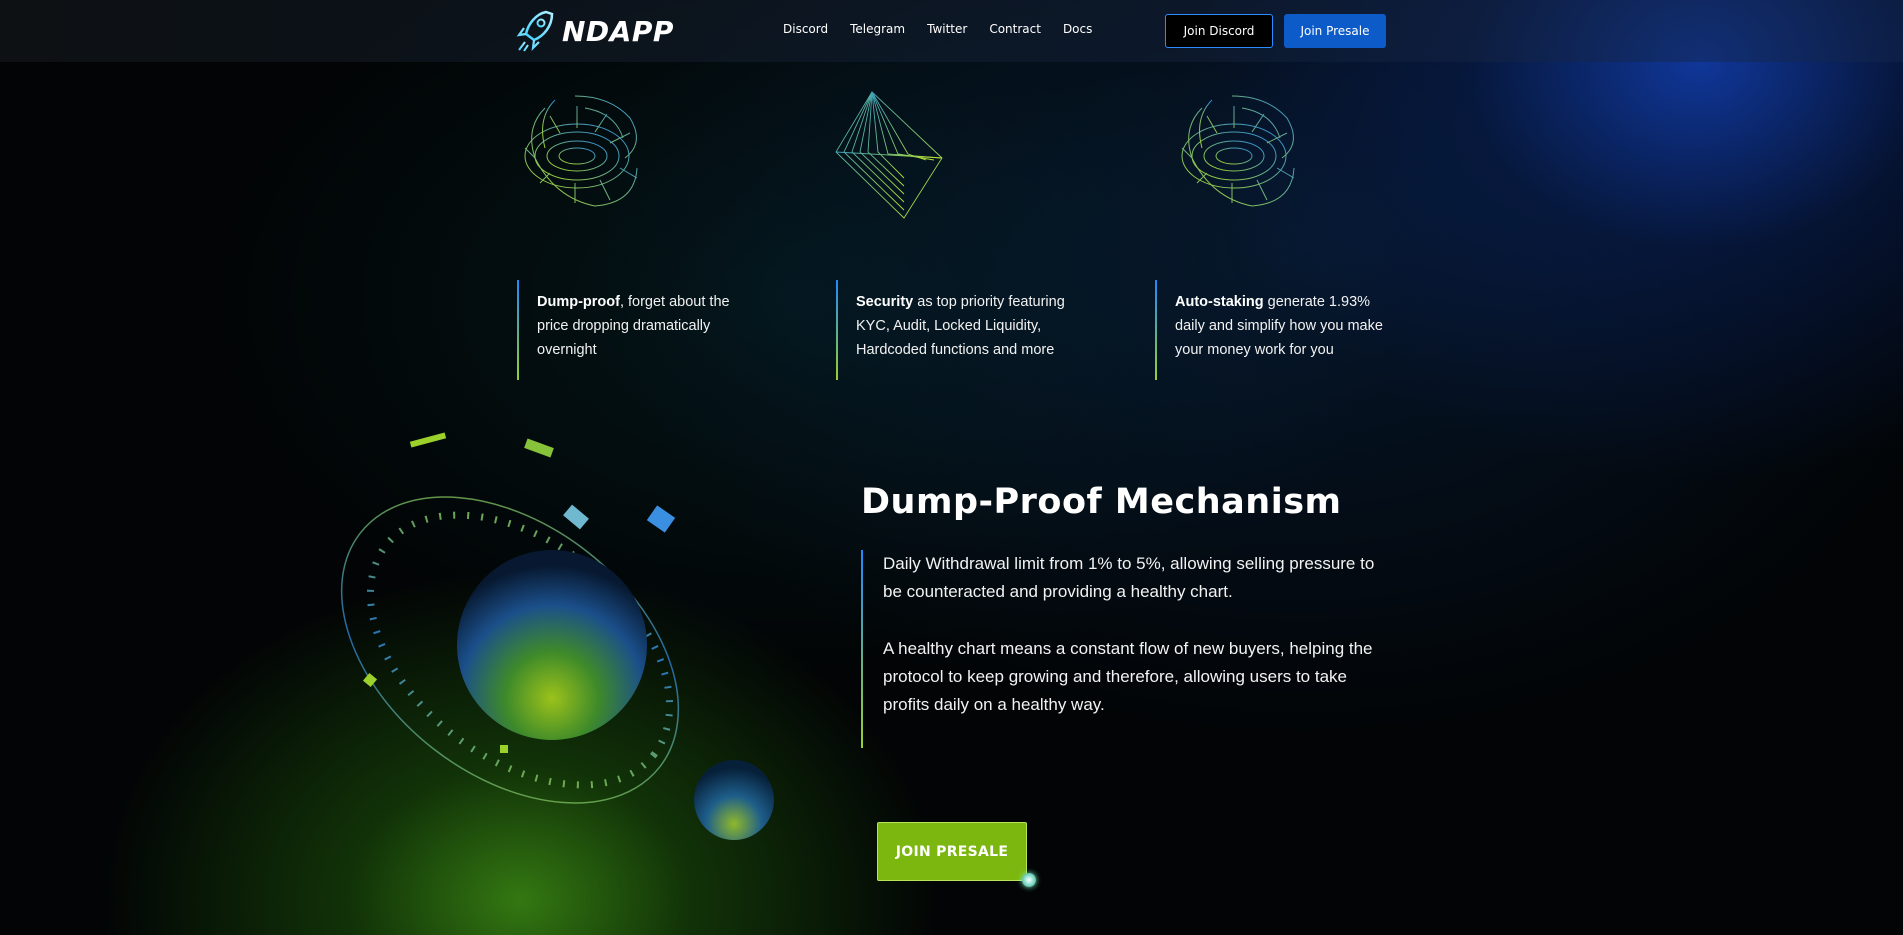 This screenshot has width=1903, height=935. I want to click on nav-link-twitter: Twitter, so click(947, 29).